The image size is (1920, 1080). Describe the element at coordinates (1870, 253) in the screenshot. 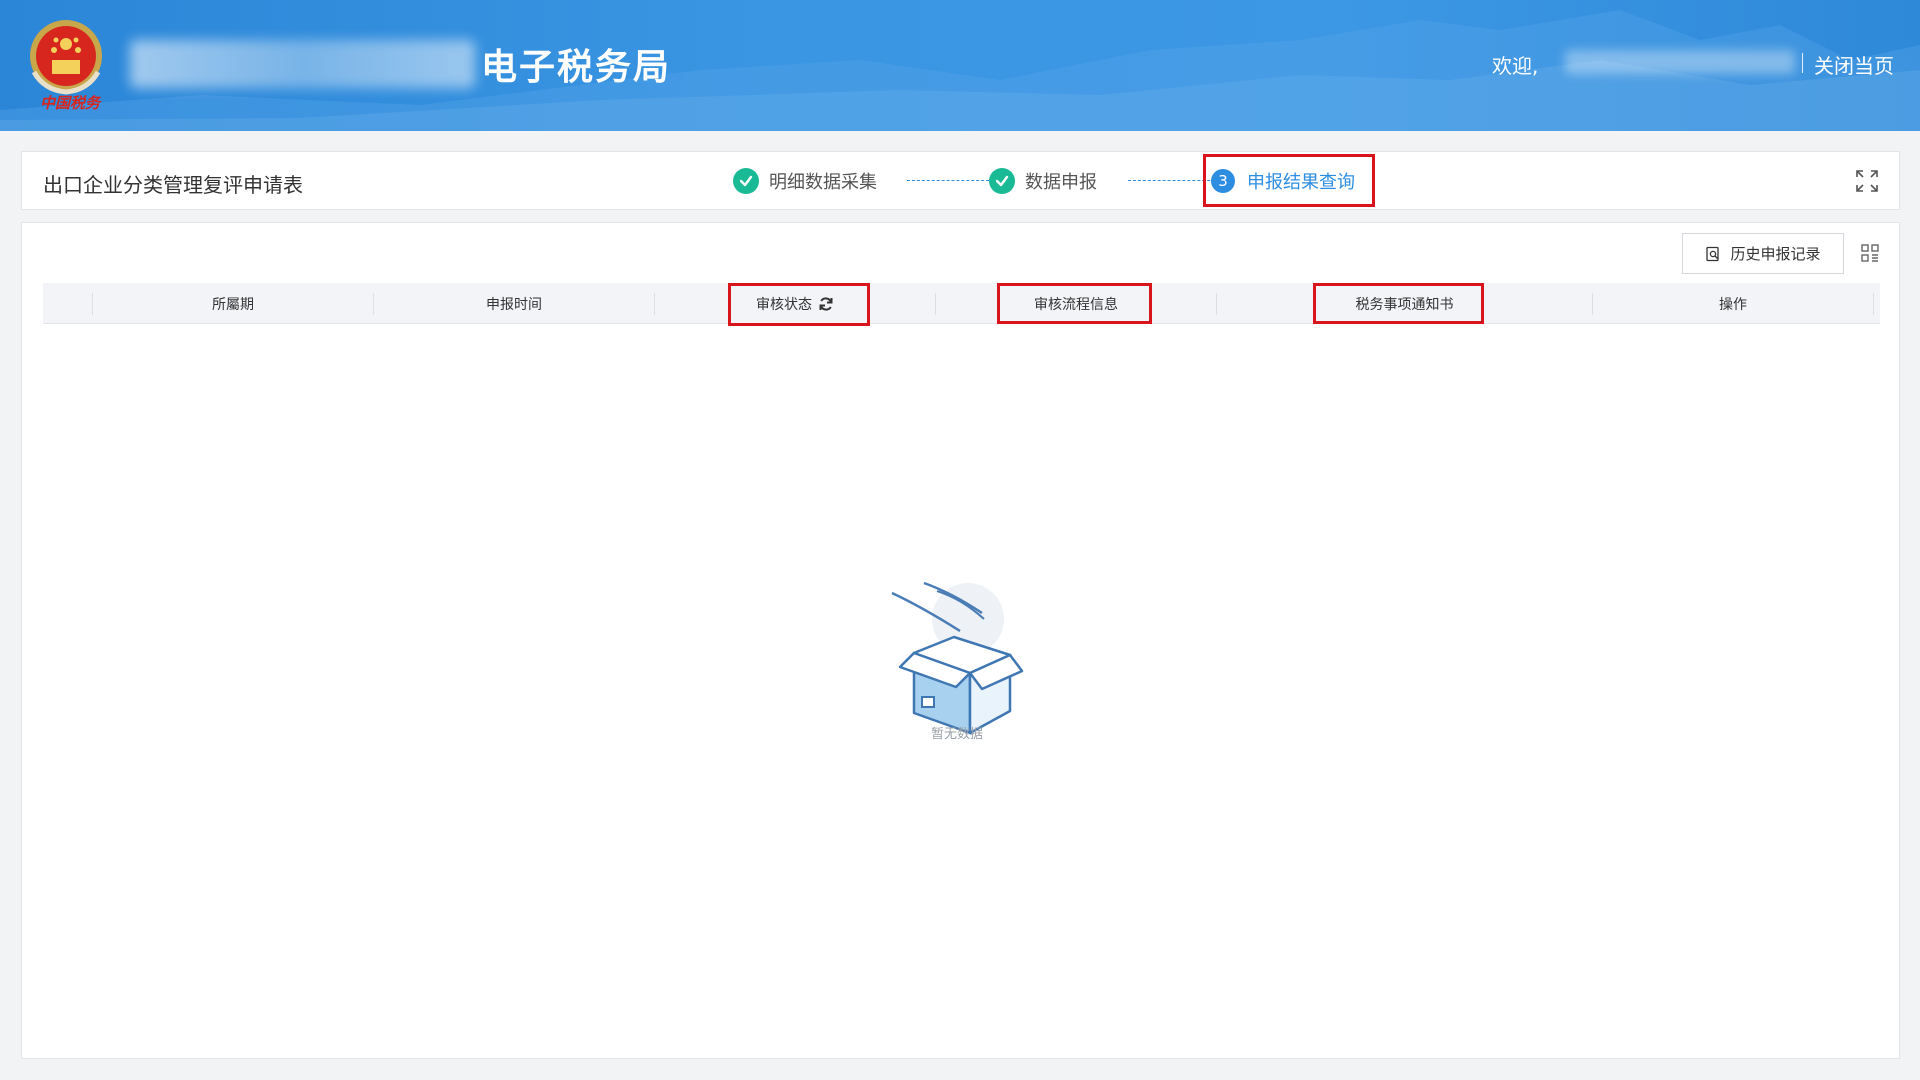

I see `column-settings-icon` at that location.